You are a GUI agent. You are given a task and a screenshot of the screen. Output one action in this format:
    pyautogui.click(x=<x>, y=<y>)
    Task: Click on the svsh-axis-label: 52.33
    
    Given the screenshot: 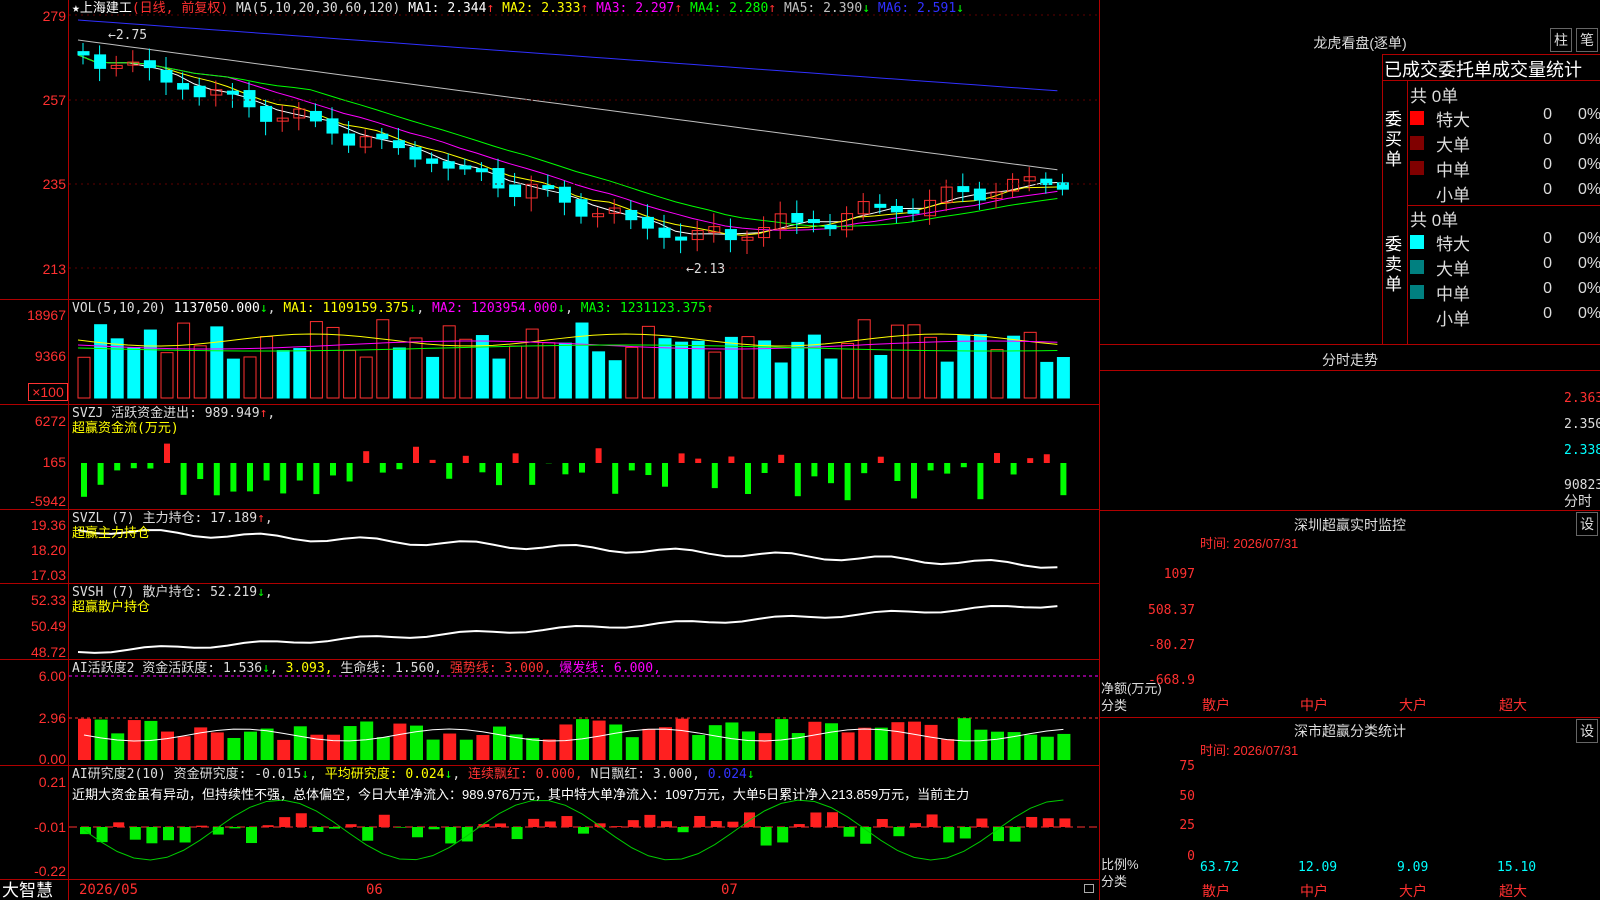 What is the action you would take?
    pyautogui.click(x=48, y=600)
    